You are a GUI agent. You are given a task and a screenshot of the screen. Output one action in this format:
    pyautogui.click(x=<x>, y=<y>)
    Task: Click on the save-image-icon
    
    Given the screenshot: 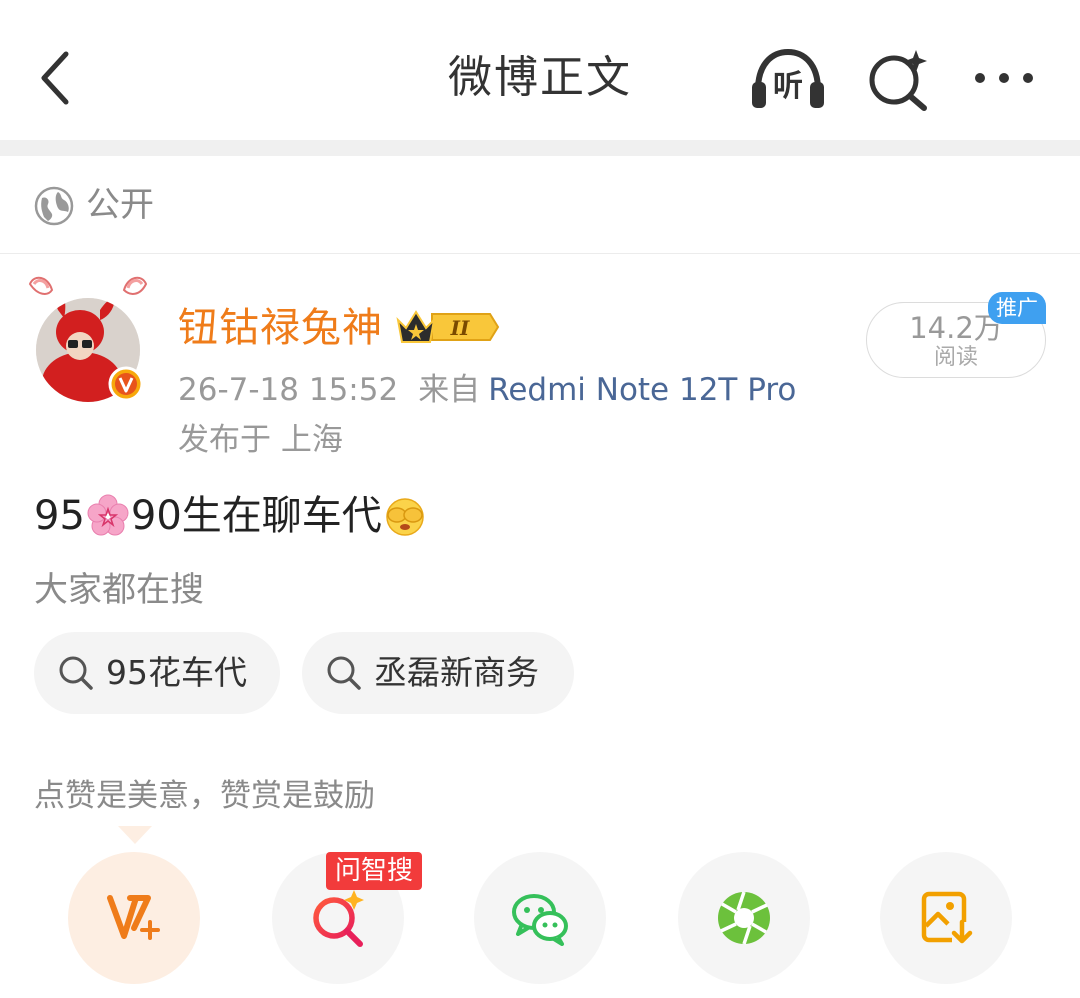 What is the action you would take?
    pyautogui.click(x=947, y=917)
    